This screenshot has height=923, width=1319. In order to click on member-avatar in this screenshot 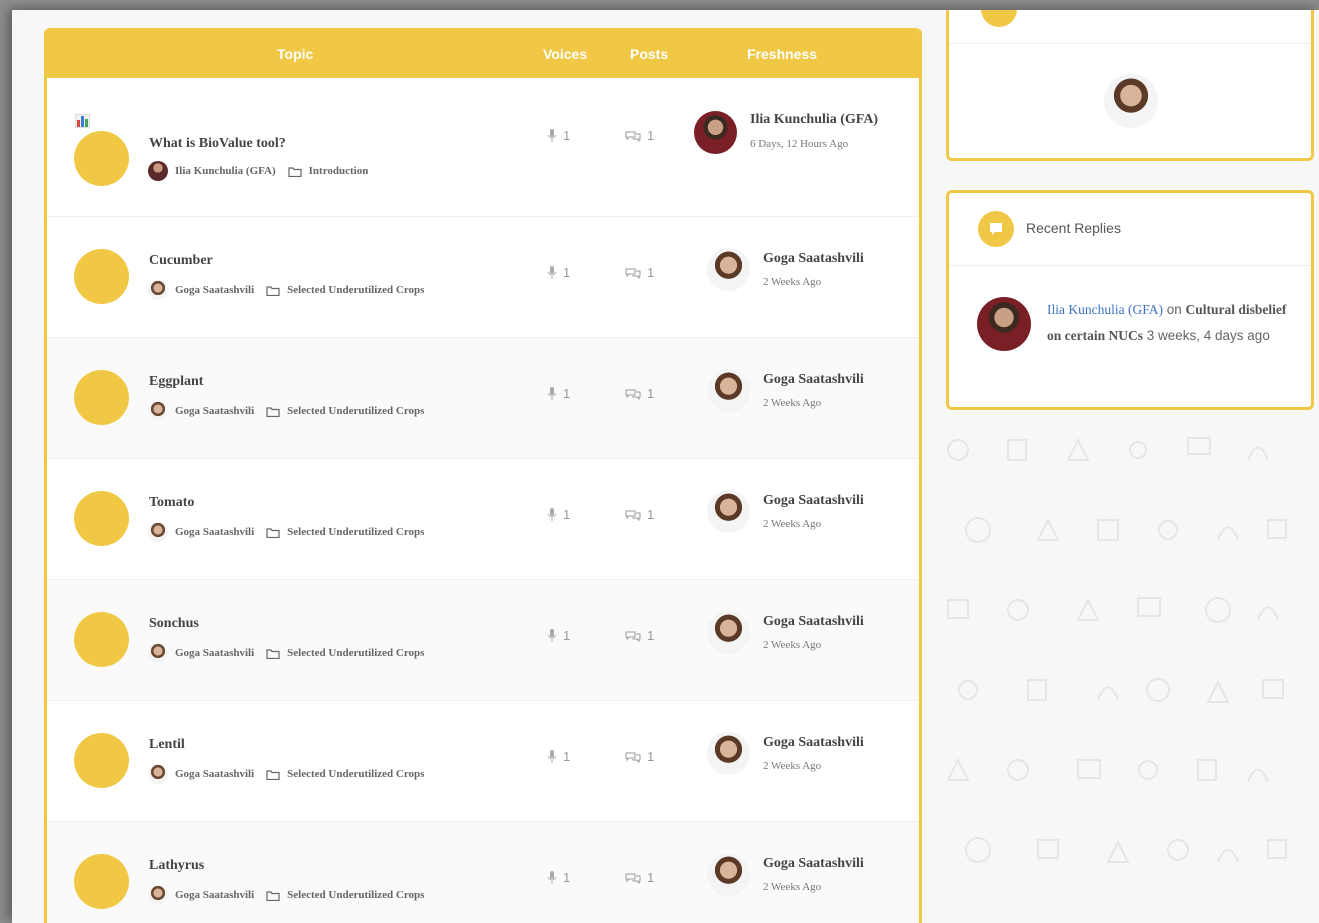, I will do `click(1131, 101)`.